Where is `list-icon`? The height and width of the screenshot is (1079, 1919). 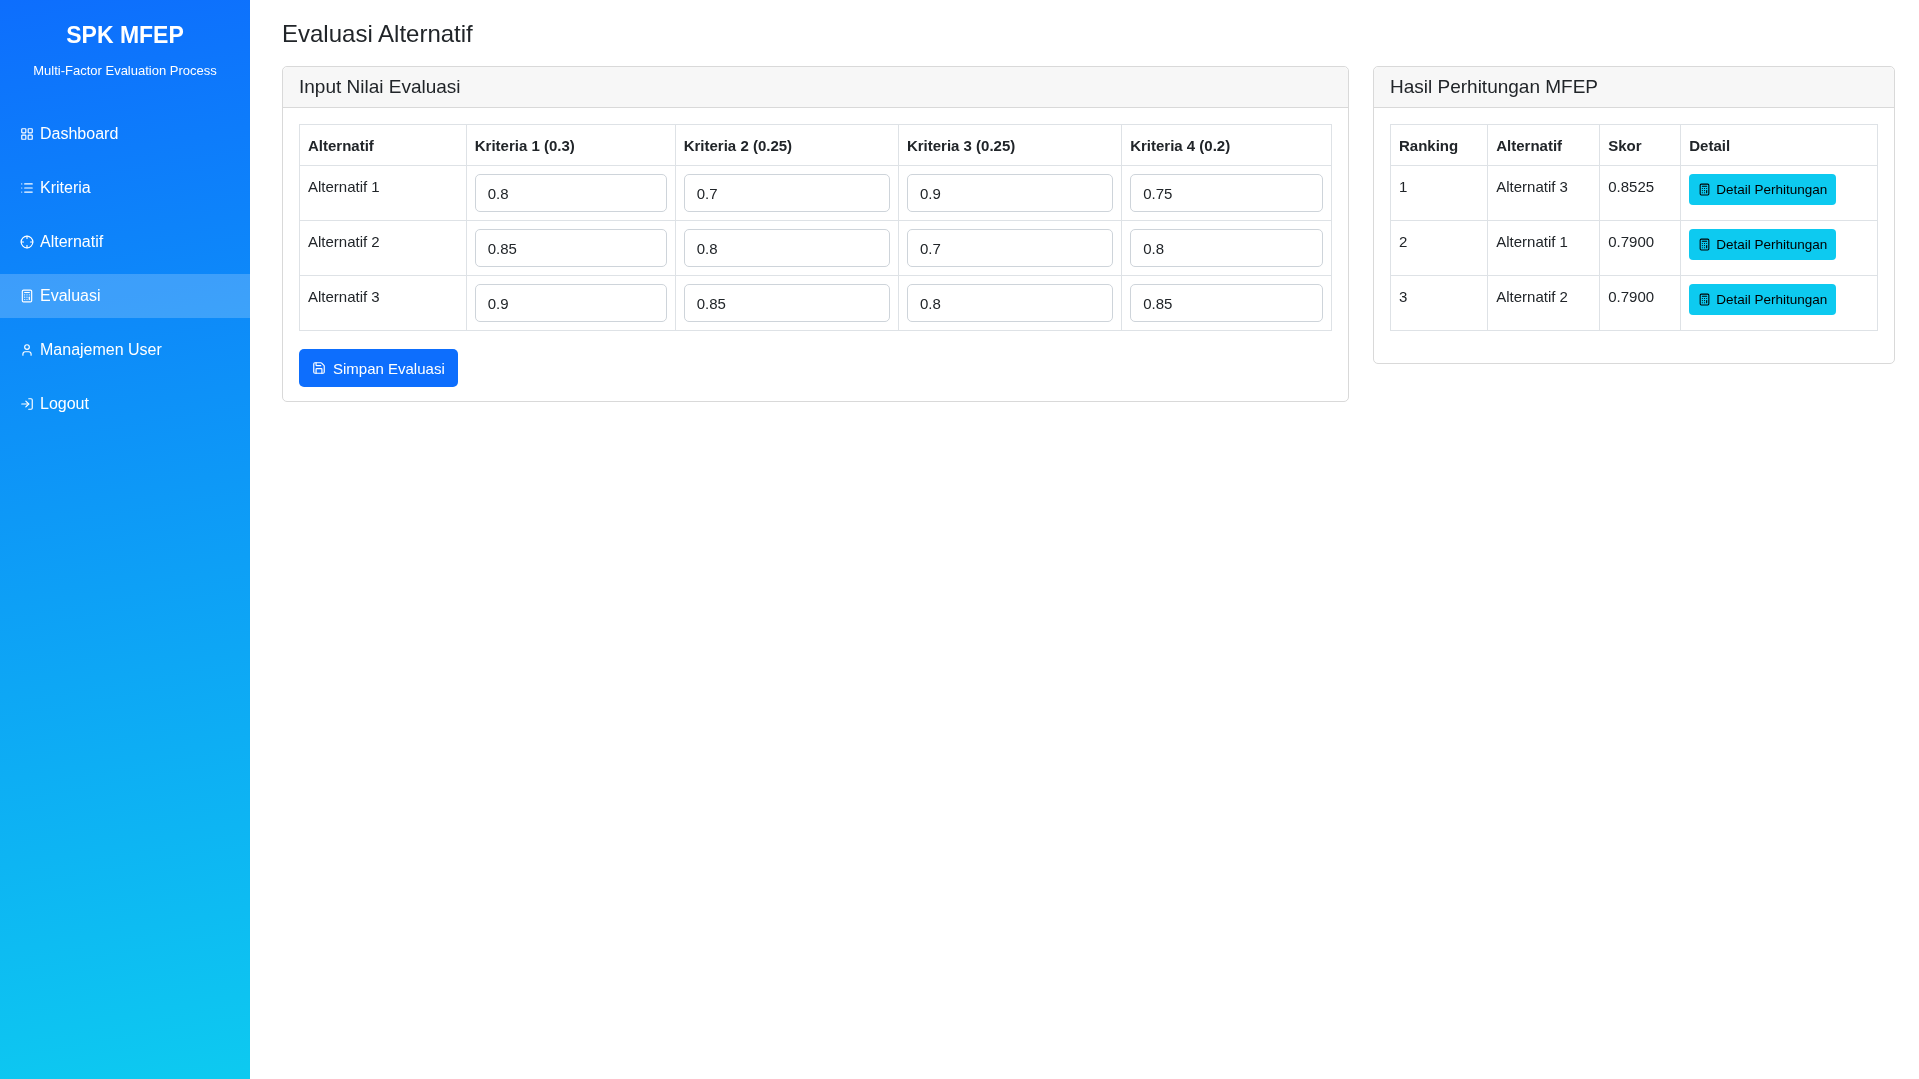
list-icon is located at coordinates (27, 188).